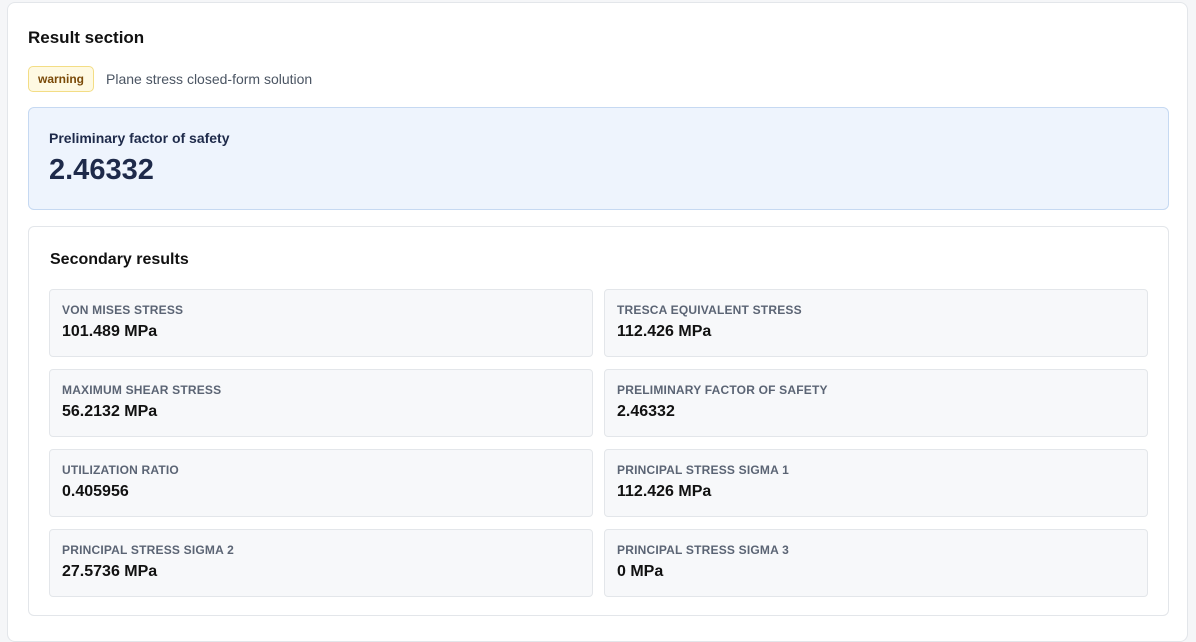  I want to click on metric-principal-stress-sigma-1: PRINCIPAL STRESS SIGMA 1 112.426 MPa, so click(876, 483).